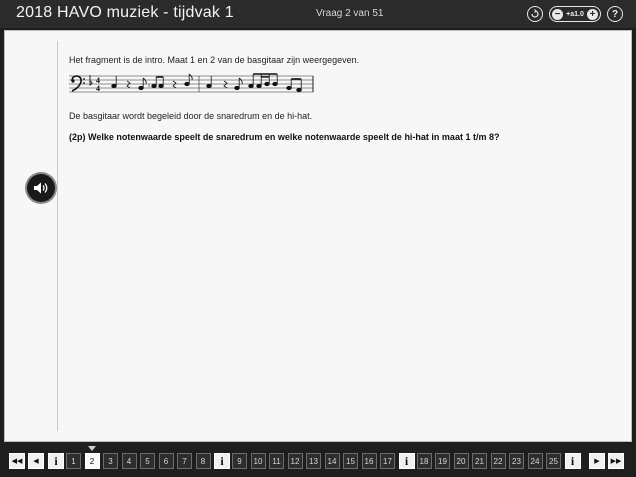  I want to click on question-button-2: 2, so click(92, 461).